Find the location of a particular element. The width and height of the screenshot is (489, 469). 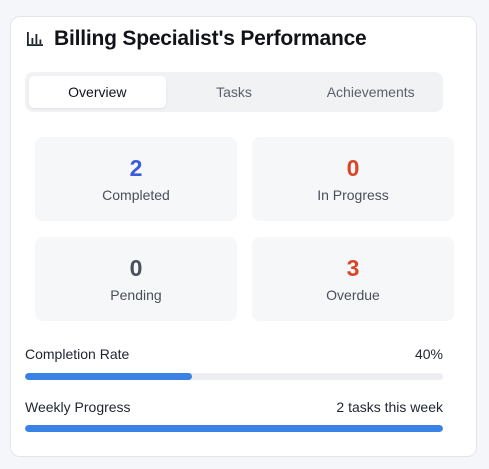

completion-rate-value: 40% is located at coordinates (428, 354).